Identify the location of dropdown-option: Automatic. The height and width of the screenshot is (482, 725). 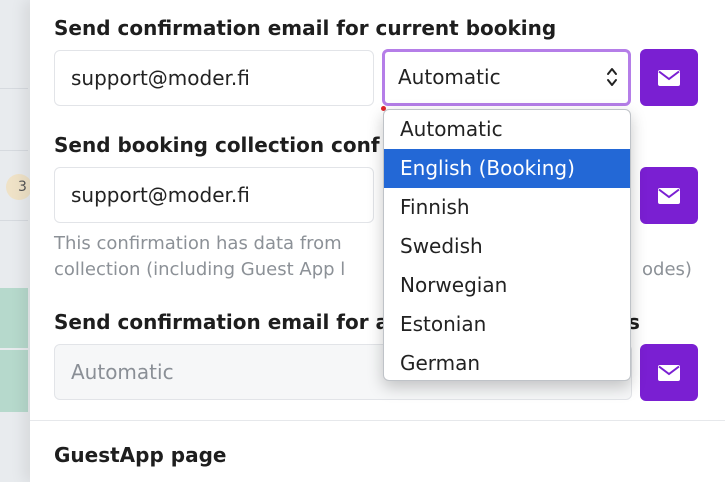
(507, 129).